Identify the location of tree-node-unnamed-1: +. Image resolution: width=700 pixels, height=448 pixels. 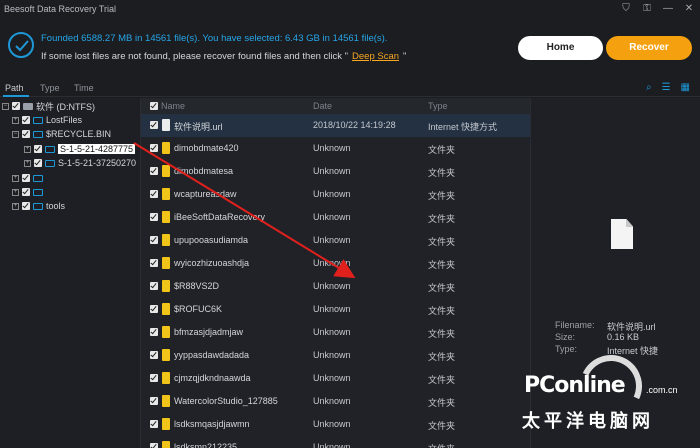
(27, 178).